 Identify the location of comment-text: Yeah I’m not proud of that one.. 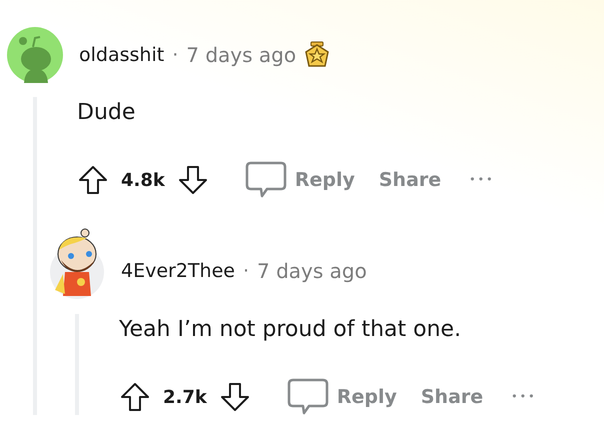
(290, 330).